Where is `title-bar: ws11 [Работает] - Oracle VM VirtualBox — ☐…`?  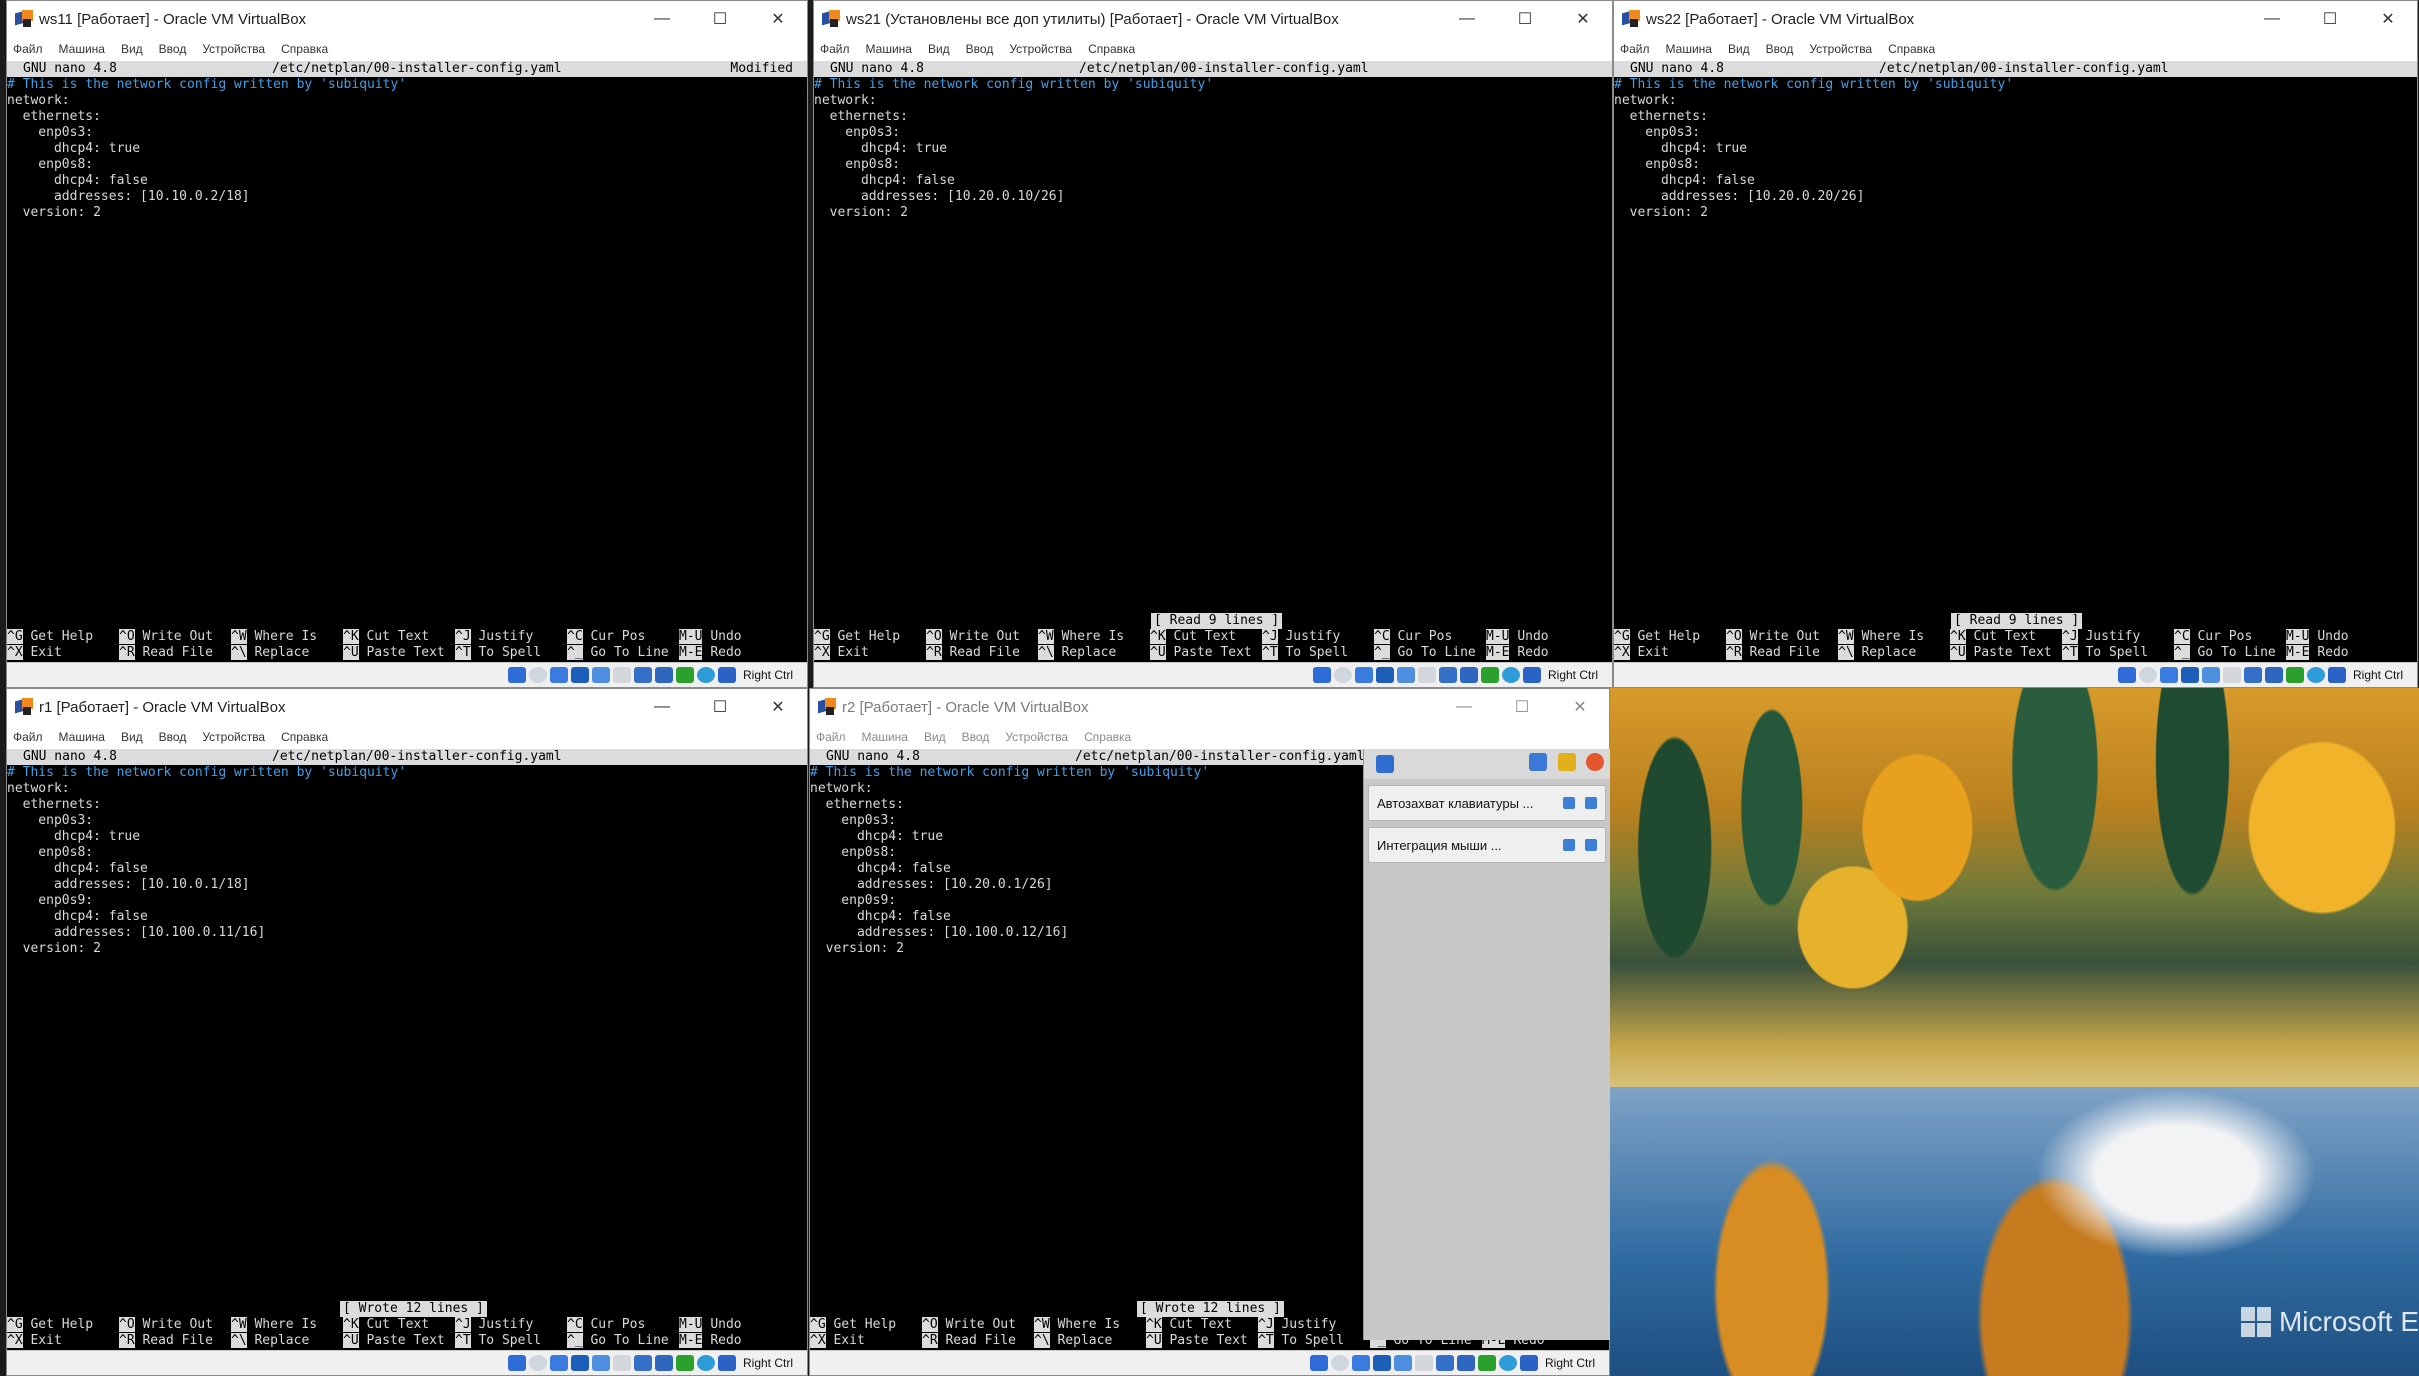 title-bar: ws11 [Работает] - Oracle VM VirtualBox — ☐… is located at coordinates (407, 19).